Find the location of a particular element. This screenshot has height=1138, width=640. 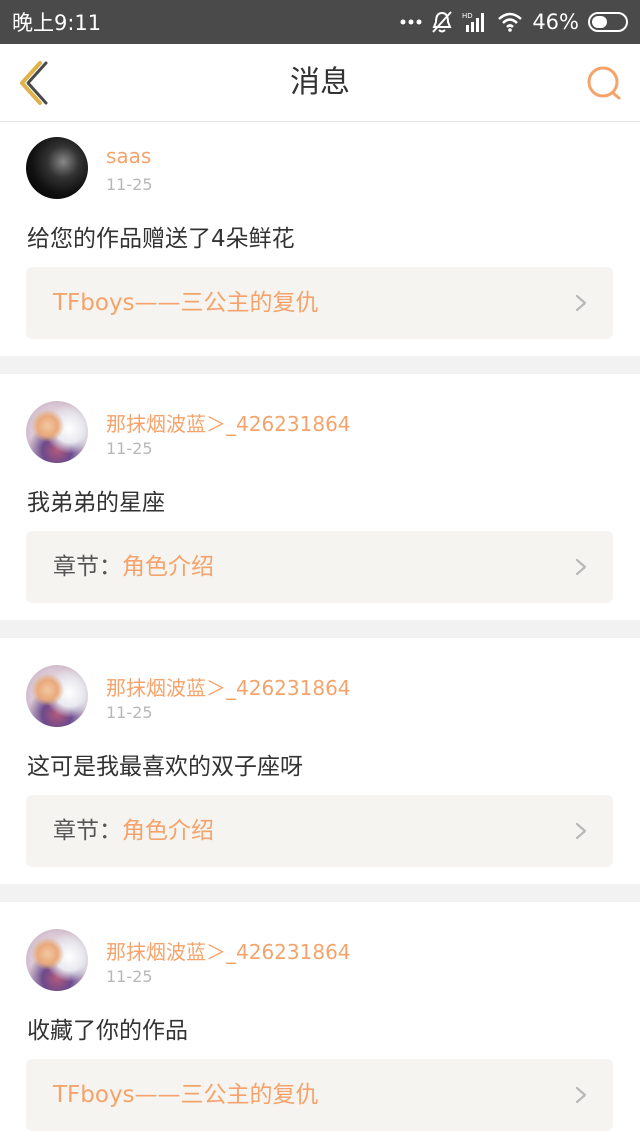

more-dots-icon is located at coordinates (411, 22).